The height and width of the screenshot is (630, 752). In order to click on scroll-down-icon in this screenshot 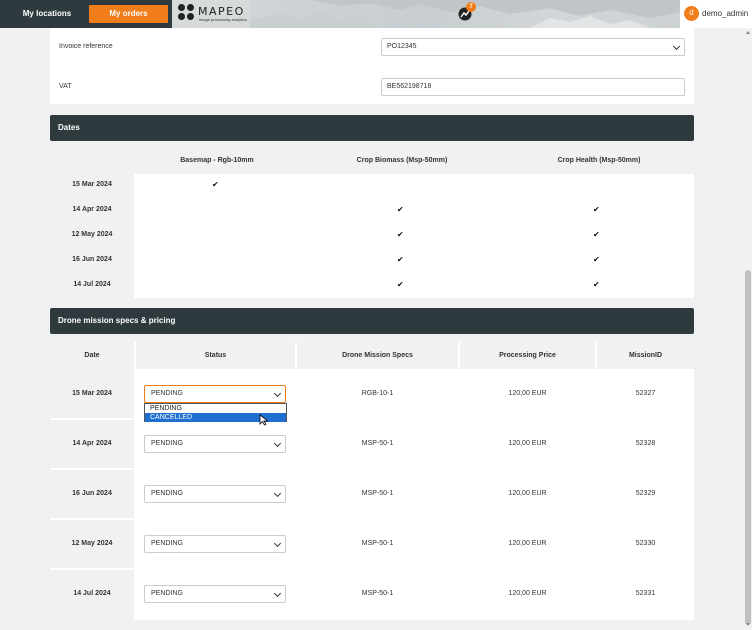, I will do `click(748, 624)`.